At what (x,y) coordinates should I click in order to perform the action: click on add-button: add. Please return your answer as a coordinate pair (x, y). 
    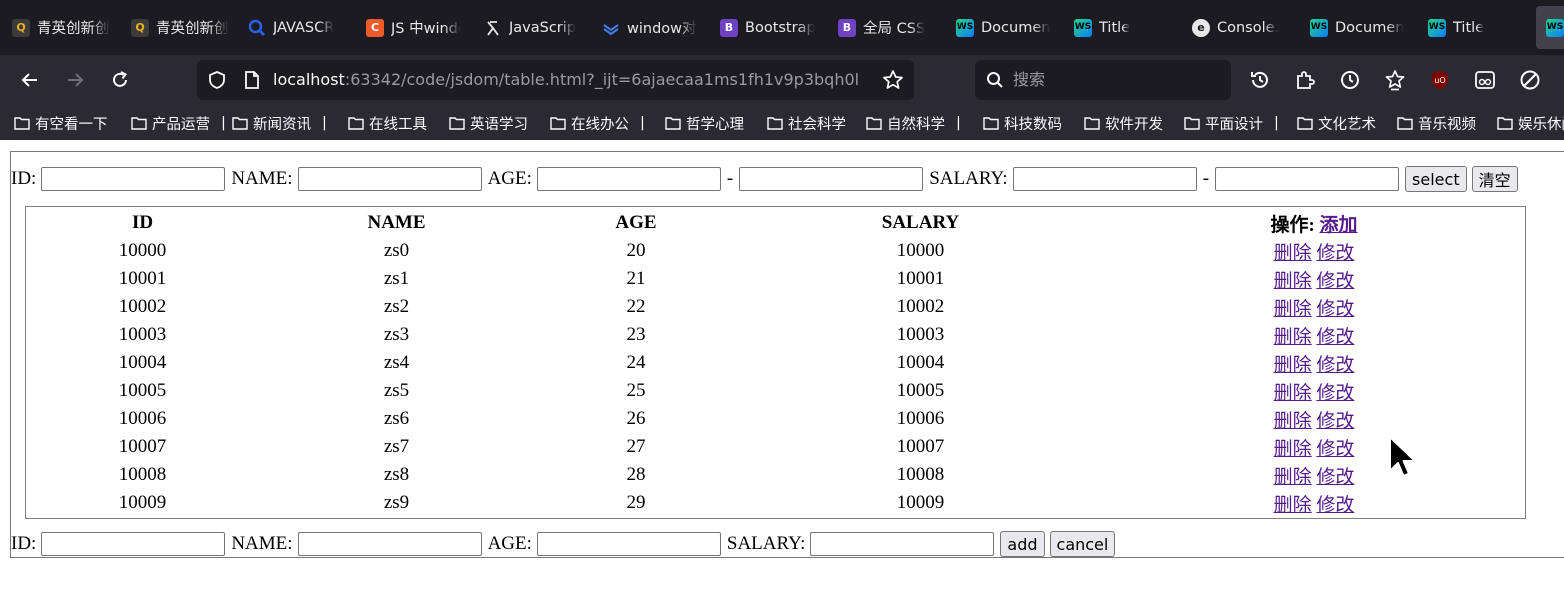
    Looking at the image, I should click on (1022, 544).